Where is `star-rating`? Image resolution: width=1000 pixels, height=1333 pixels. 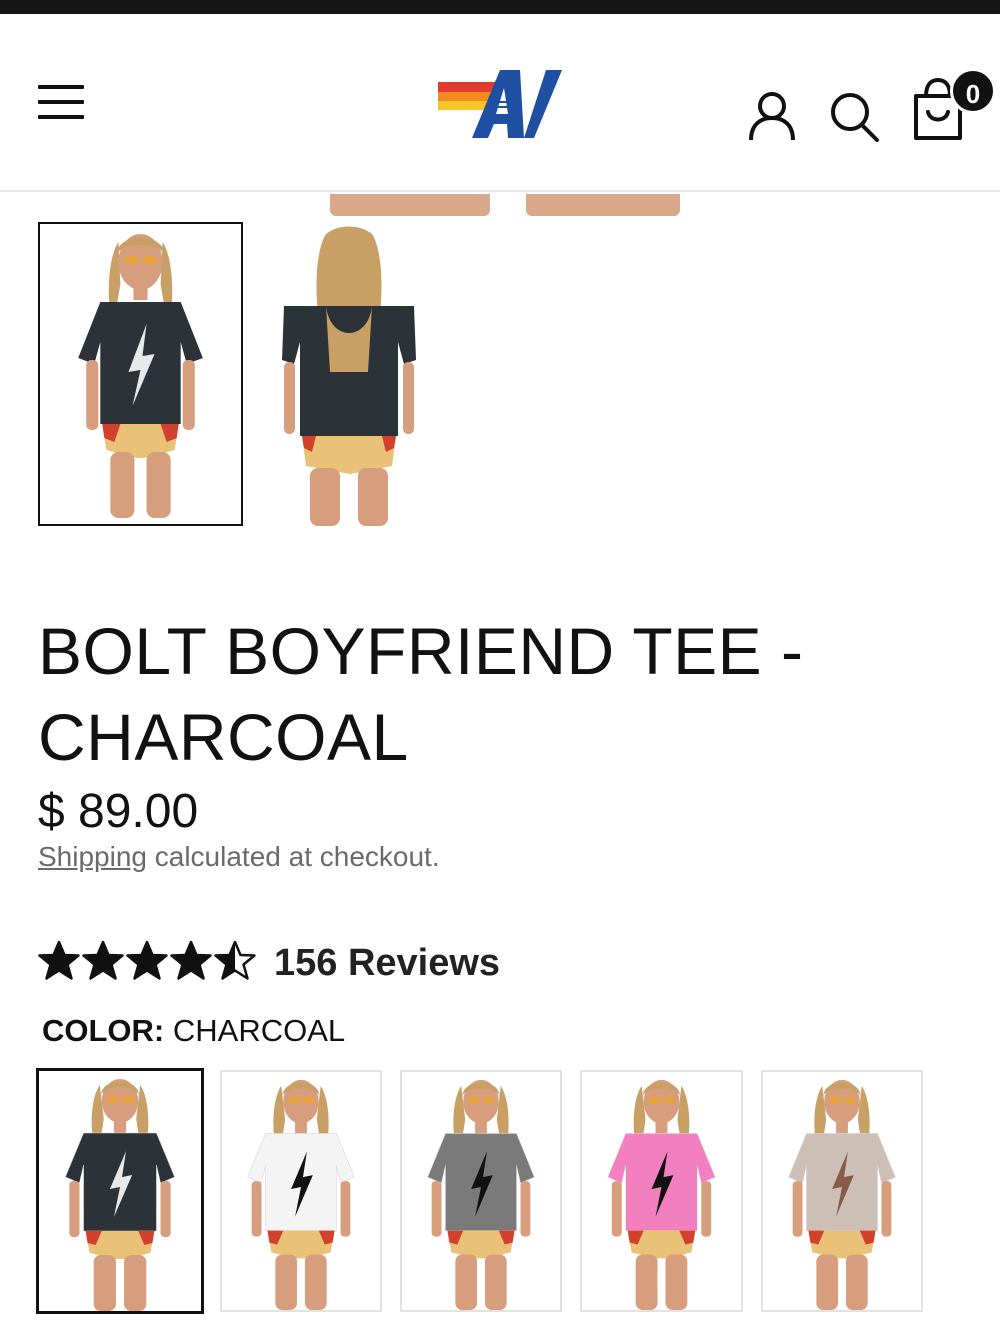 star-rating is located at coordinates (147, 963).